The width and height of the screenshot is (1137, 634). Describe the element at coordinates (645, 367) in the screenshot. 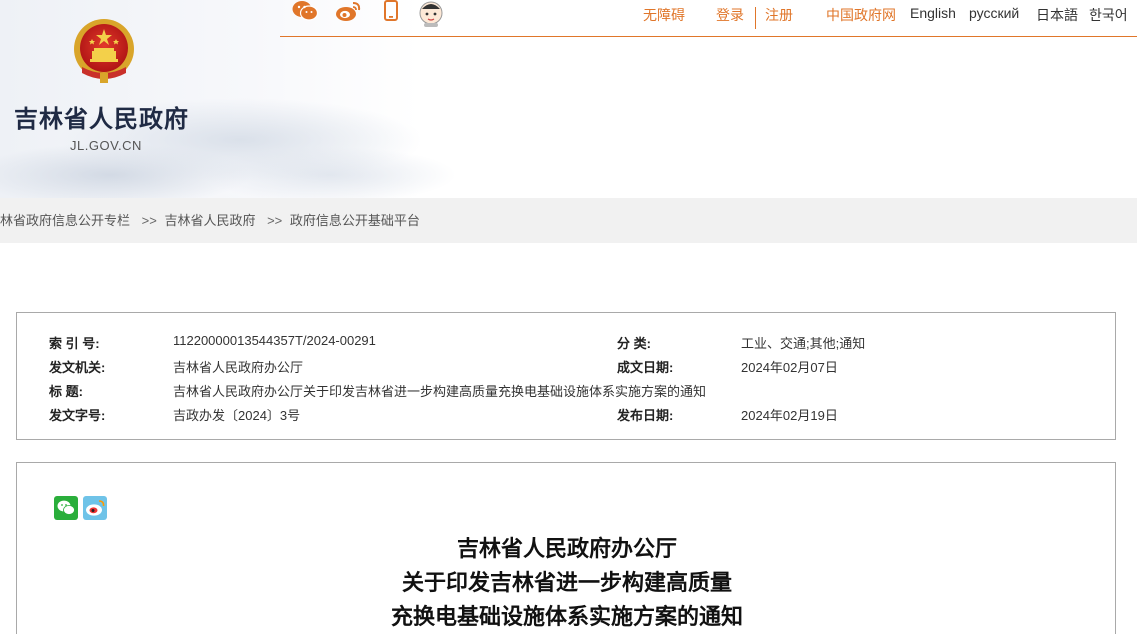

I see `created-date-label: 成文日期:` at that location.